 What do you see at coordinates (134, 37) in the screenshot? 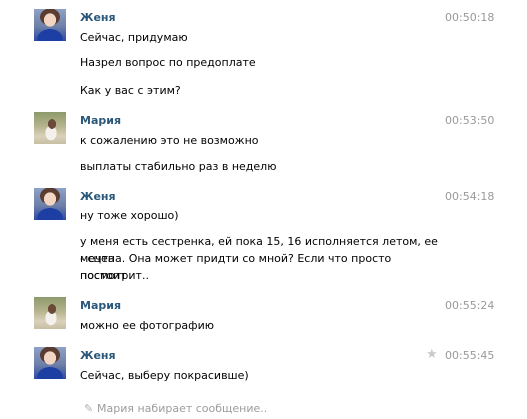
I see `message-text: Сейчас, придумаю` at bounding box center [134, 37].